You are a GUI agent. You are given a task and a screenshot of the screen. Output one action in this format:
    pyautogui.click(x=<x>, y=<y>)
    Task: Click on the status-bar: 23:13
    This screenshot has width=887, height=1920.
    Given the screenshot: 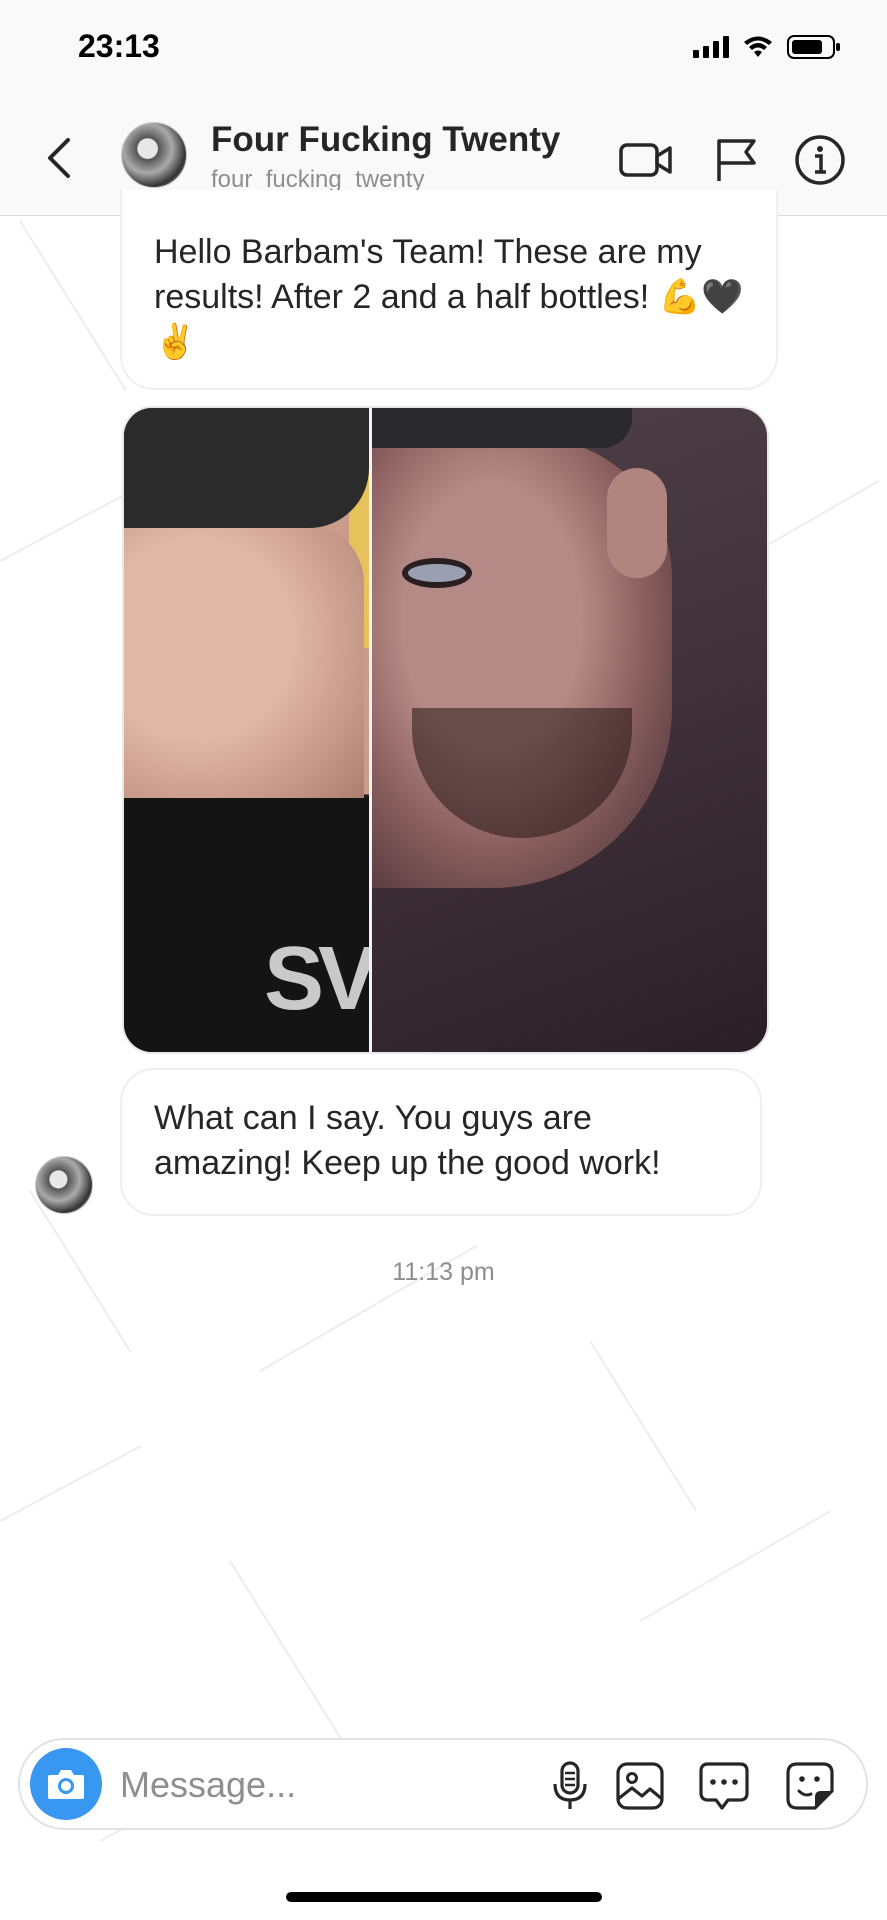 What is the action you would take?
    pyautogui.click(x=443, y=50)
    